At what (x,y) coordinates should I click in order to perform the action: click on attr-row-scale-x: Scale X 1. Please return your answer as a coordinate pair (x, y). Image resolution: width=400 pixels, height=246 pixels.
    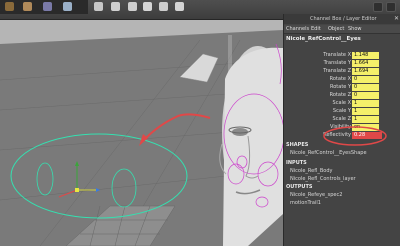
    Looking at the image, I should click on (342, 103).